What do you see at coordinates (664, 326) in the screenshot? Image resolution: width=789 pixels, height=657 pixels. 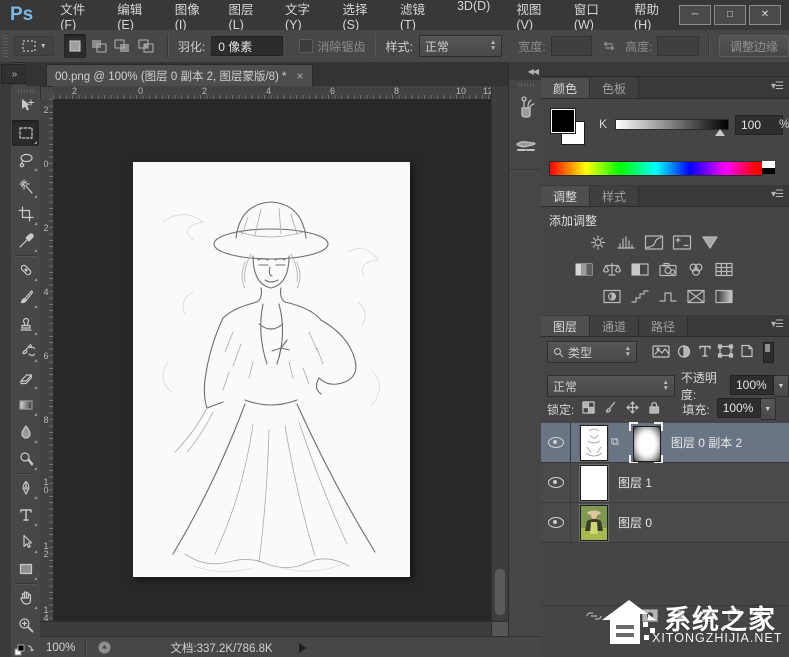 I see `tab-paths: 路径` at bounding box center [664, 326].